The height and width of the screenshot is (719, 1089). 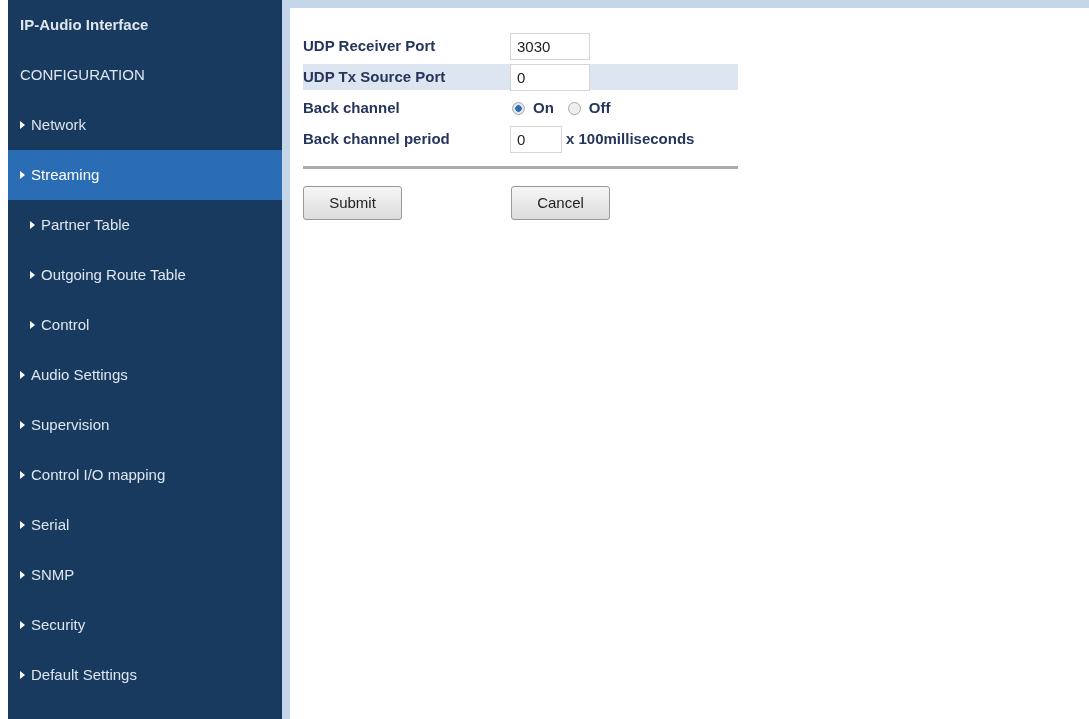 What do you see at coordinates (145, 375) in the screenshot?
I see `nav-item: Audio Settings` at bounding box center [145, 375].